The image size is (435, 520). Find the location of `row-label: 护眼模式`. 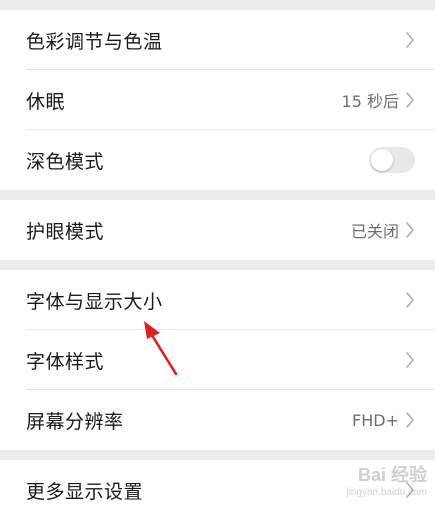

row-label: 护眼模式 is located at coordinates (65, 231).